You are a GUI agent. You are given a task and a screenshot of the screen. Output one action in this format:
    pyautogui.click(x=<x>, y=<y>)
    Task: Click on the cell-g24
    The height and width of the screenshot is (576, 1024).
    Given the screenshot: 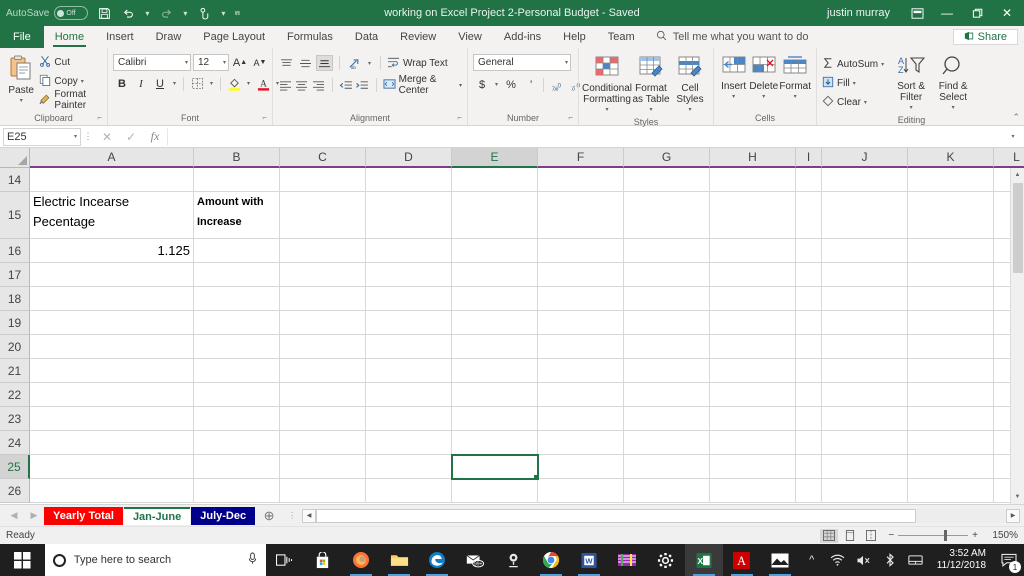 What is the action you would take?
    pyautogui.click(x=667, y=443)
    